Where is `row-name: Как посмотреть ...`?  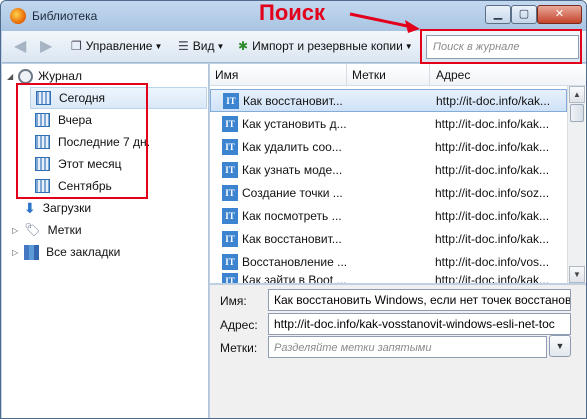
row-name: Как посмотреть ... is located at coordinates (292, 215).